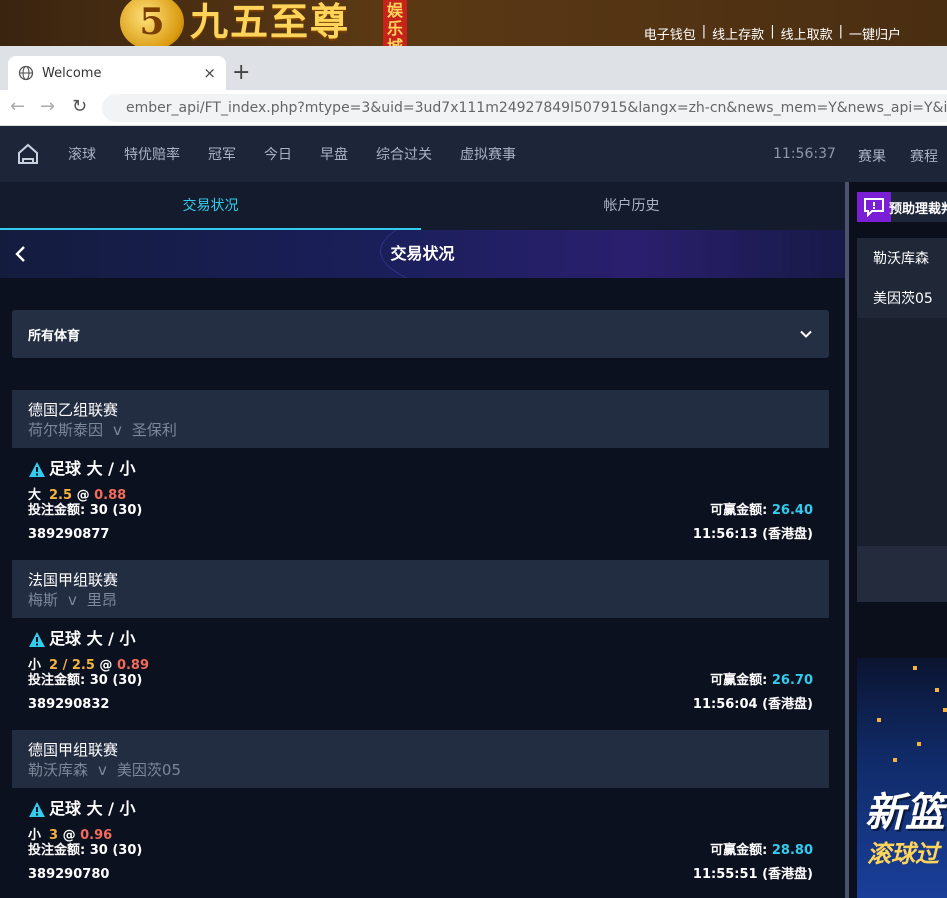  I want to click on nav-item-parlay: 综合过关, so click(404, 154).